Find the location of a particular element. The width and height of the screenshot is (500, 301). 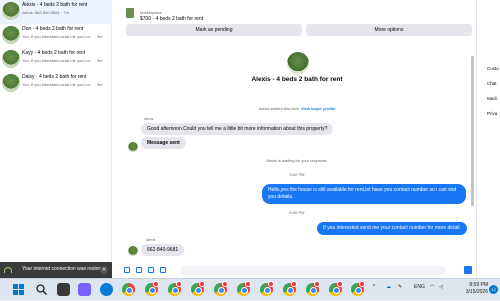

notification-badge: 12 is located at coordinates (493, 289).